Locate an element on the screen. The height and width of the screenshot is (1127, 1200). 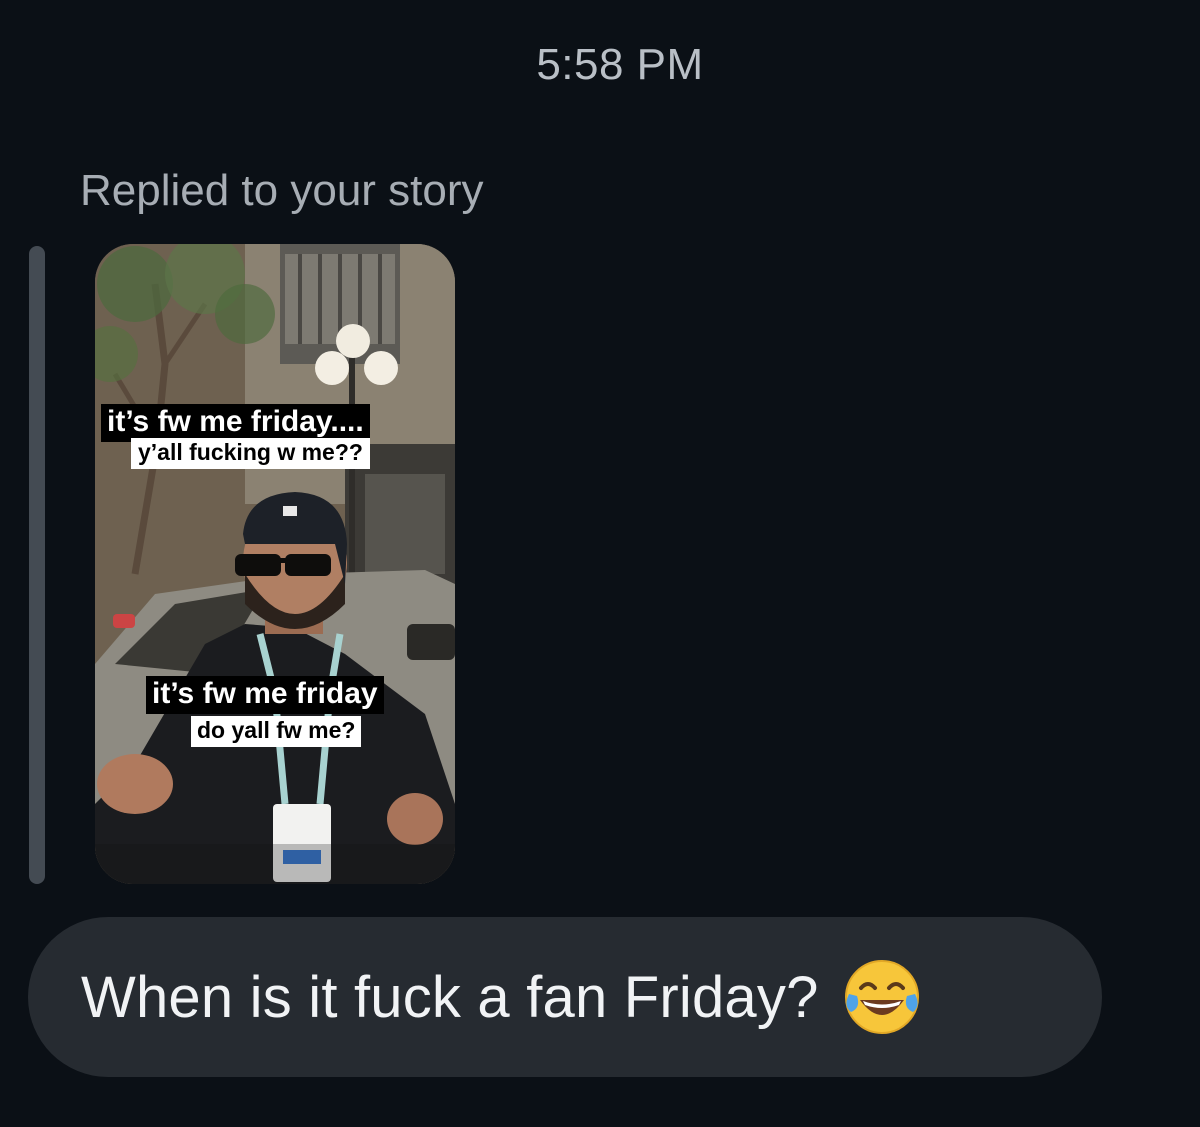
story-reply-label: Replied to your story is located at coordinates (282, 190).